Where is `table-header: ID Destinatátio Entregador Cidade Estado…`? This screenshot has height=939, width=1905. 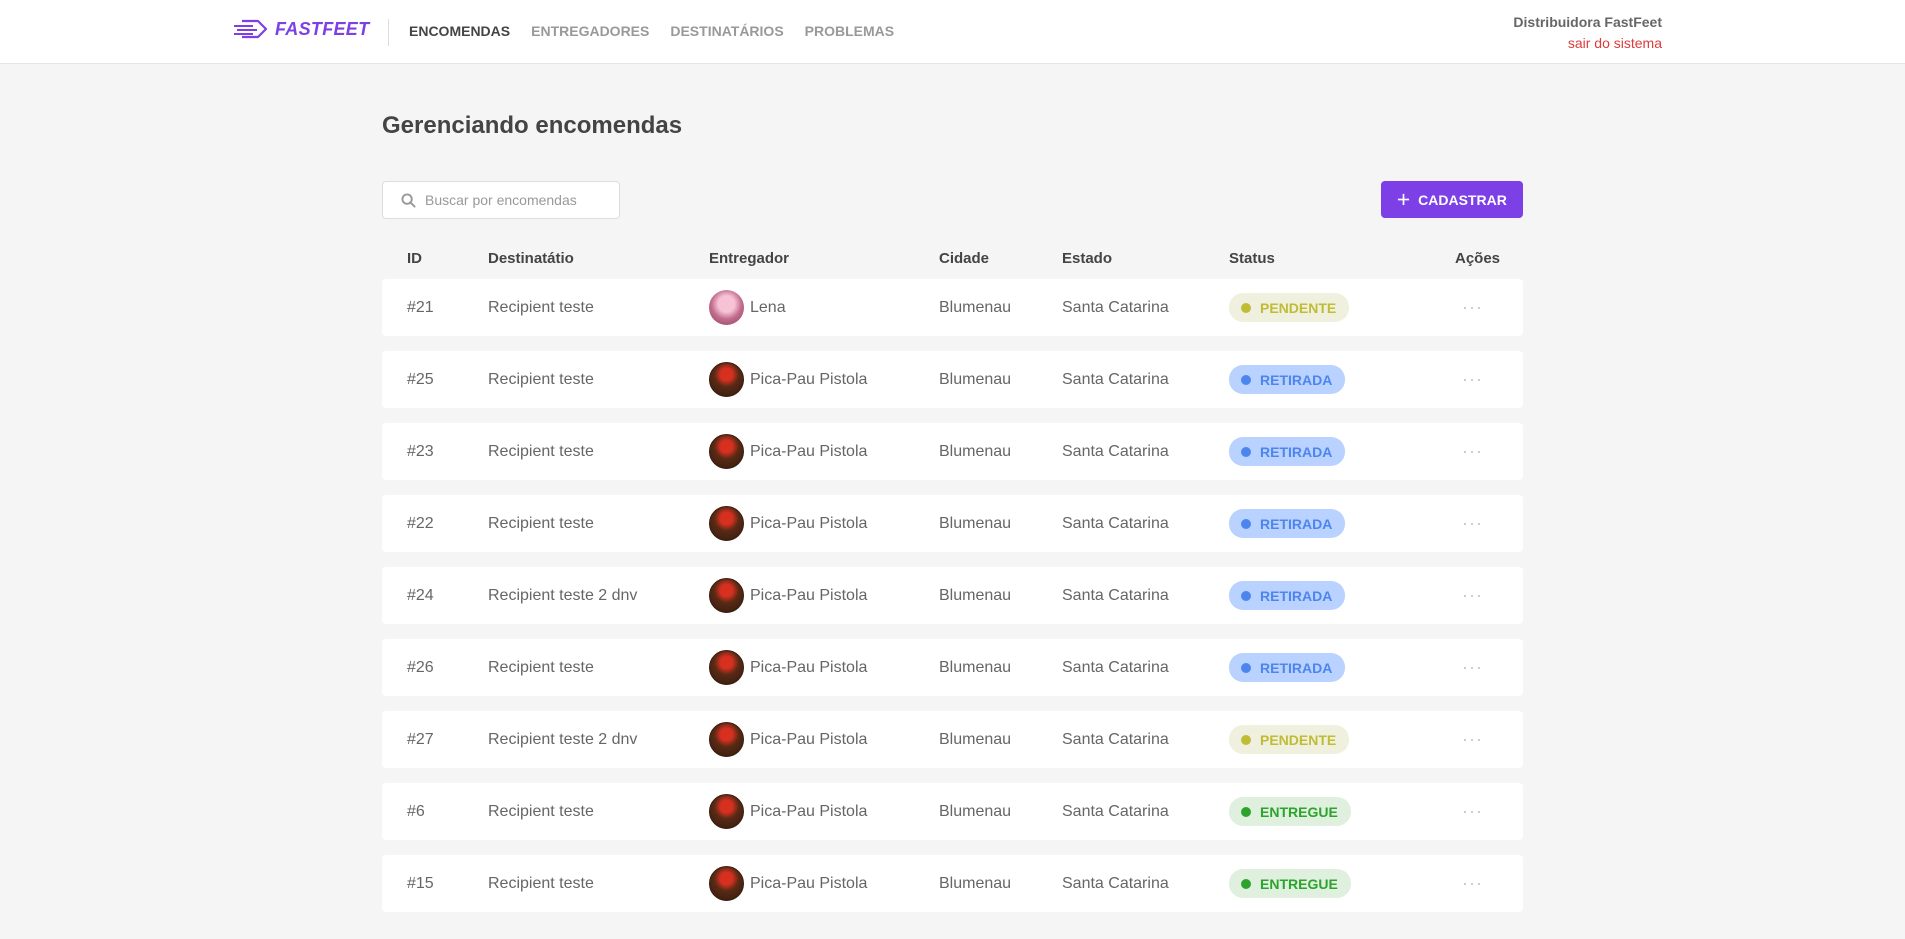
table-header: ID Destinatátio Entregador Cidade Estado… is located at coordinates (952, 260).